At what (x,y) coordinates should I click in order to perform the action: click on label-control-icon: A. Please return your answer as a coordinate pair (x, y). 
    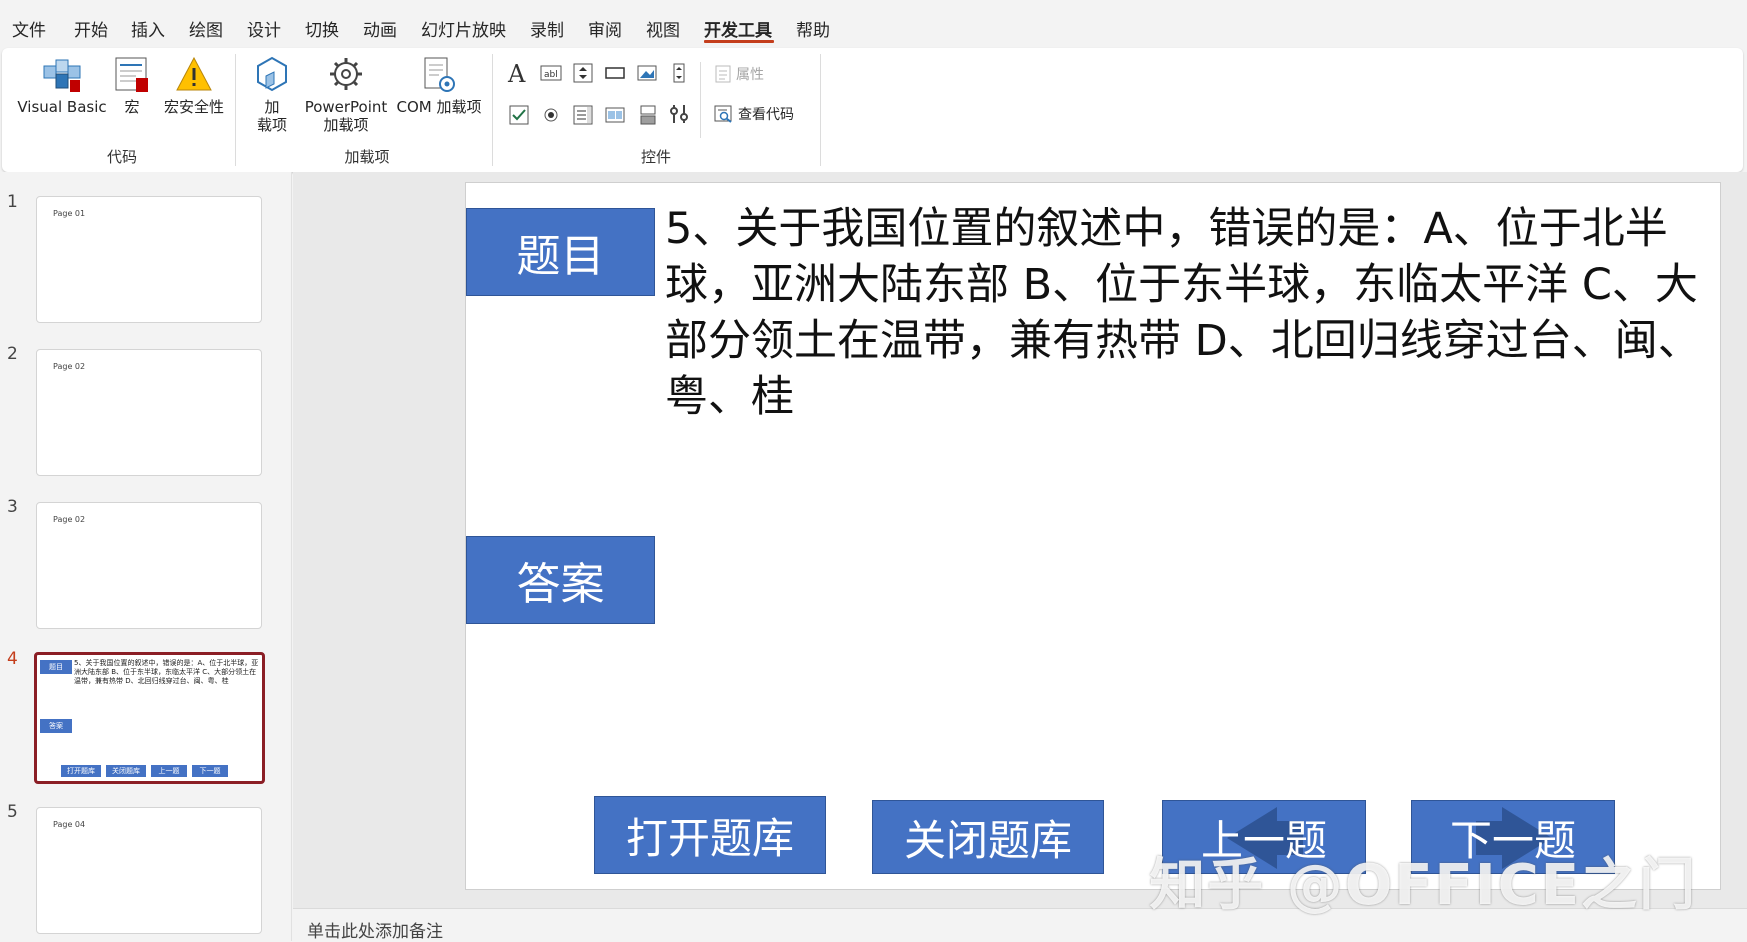
    Looking at the image, I should click on (516, 74).